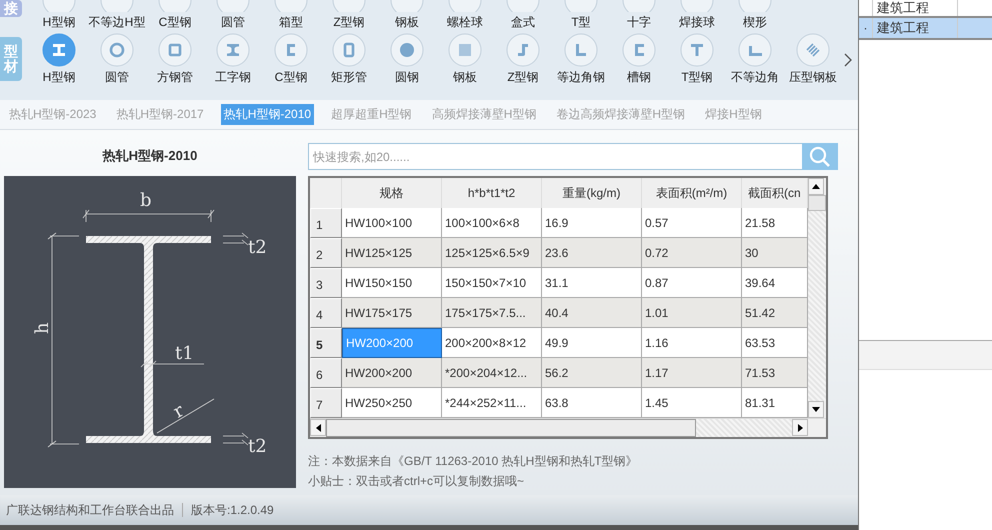  Describe the element at coordinates (326, 223) in the screenshot. I see `row-number: 1` at that location.